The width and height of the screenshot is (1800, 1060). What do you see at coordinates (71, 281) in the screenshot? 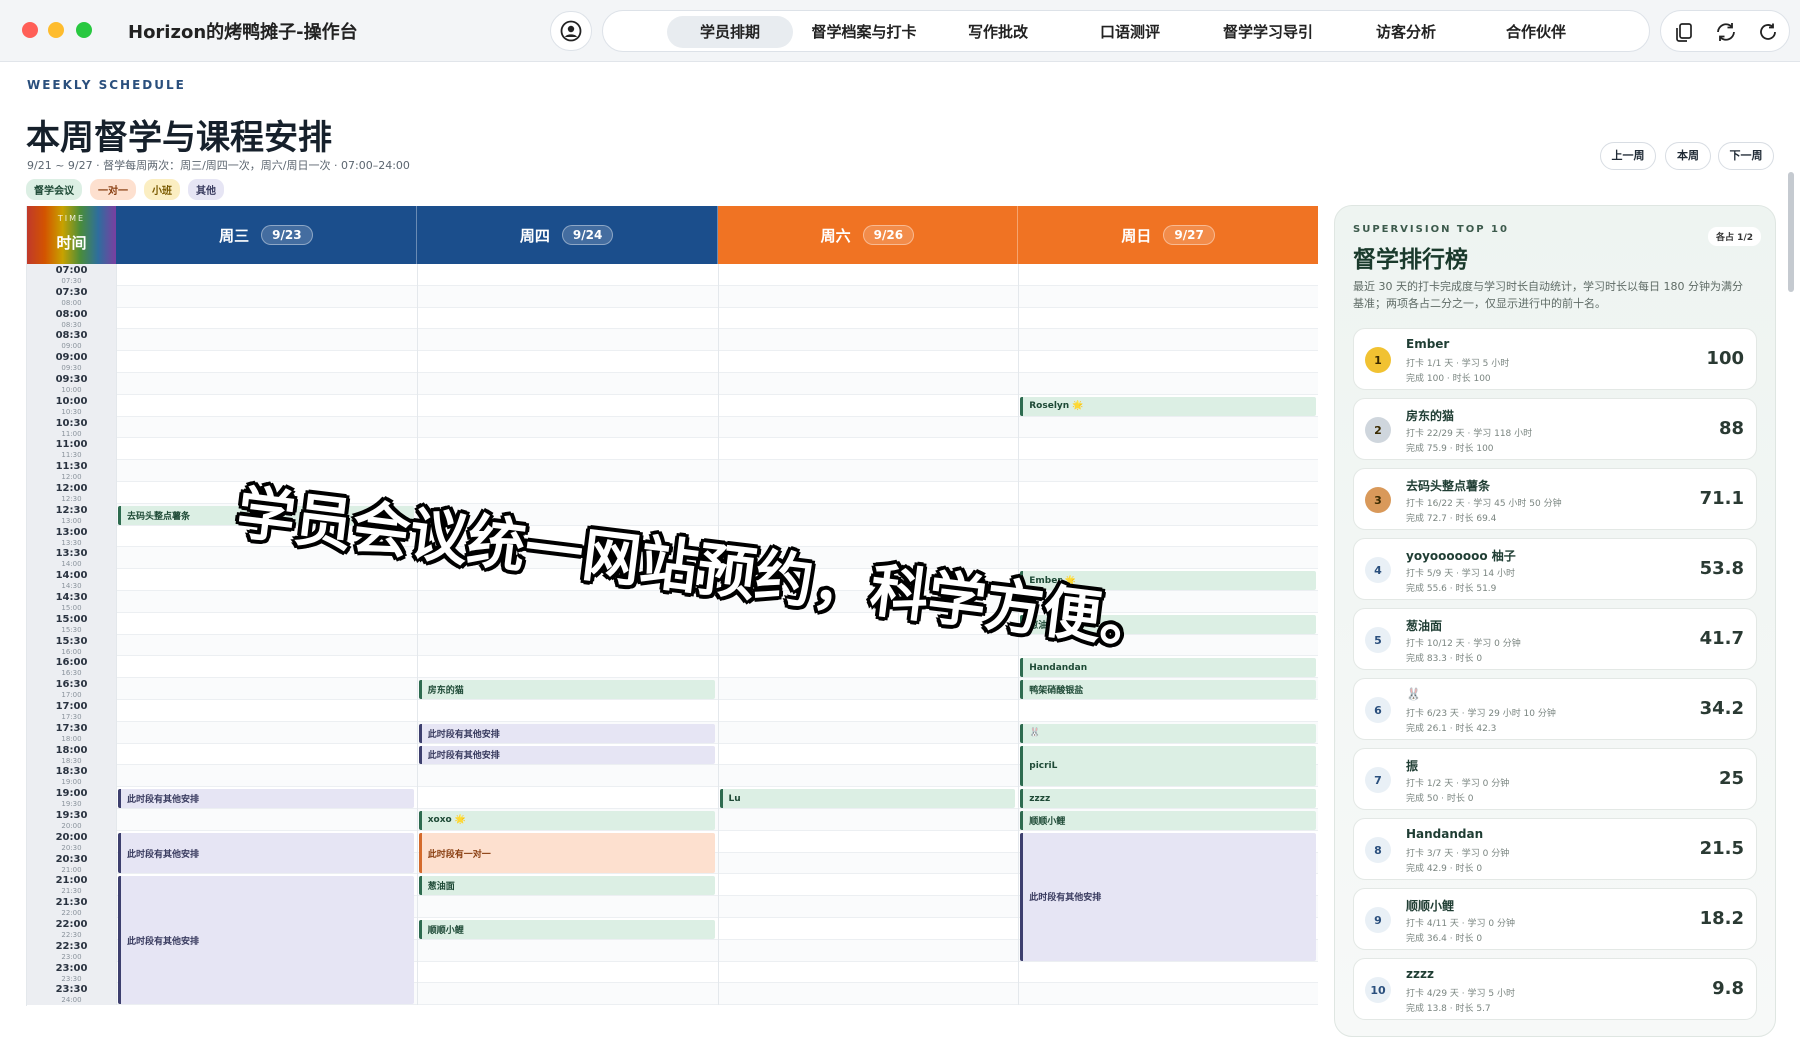
I see `slot-end: 07:30` at bounding box center [71, 281].